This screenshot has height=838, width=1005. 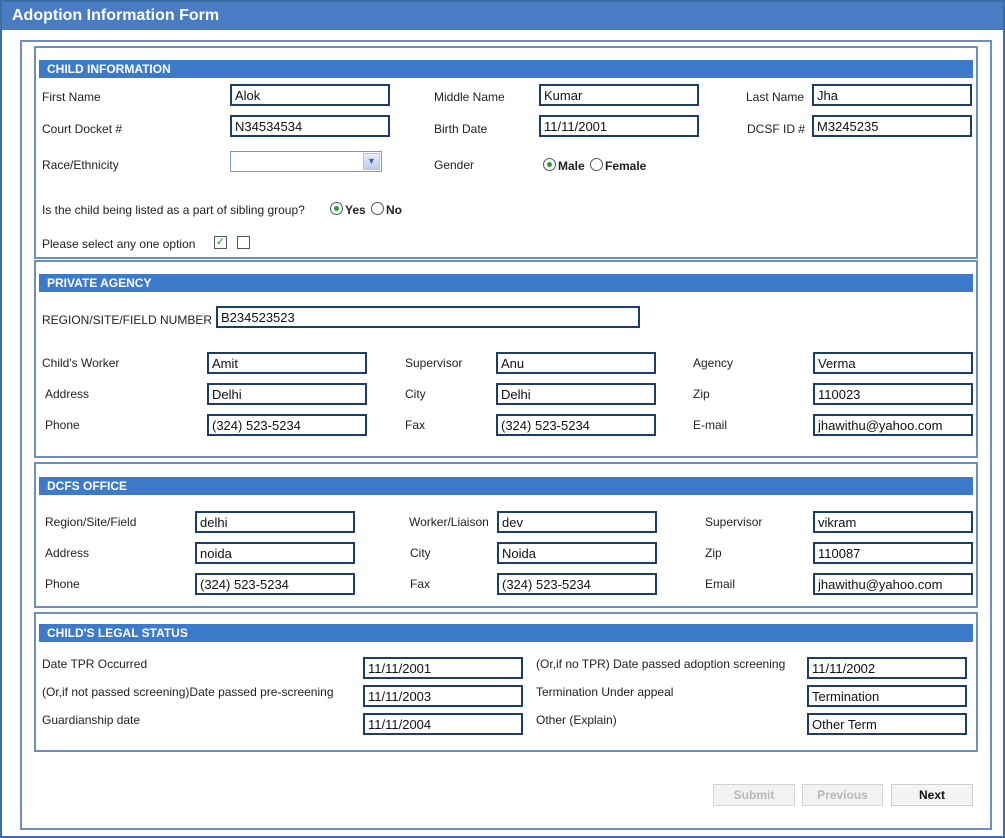 I want to click on address-field, so click(x=287, y=394).